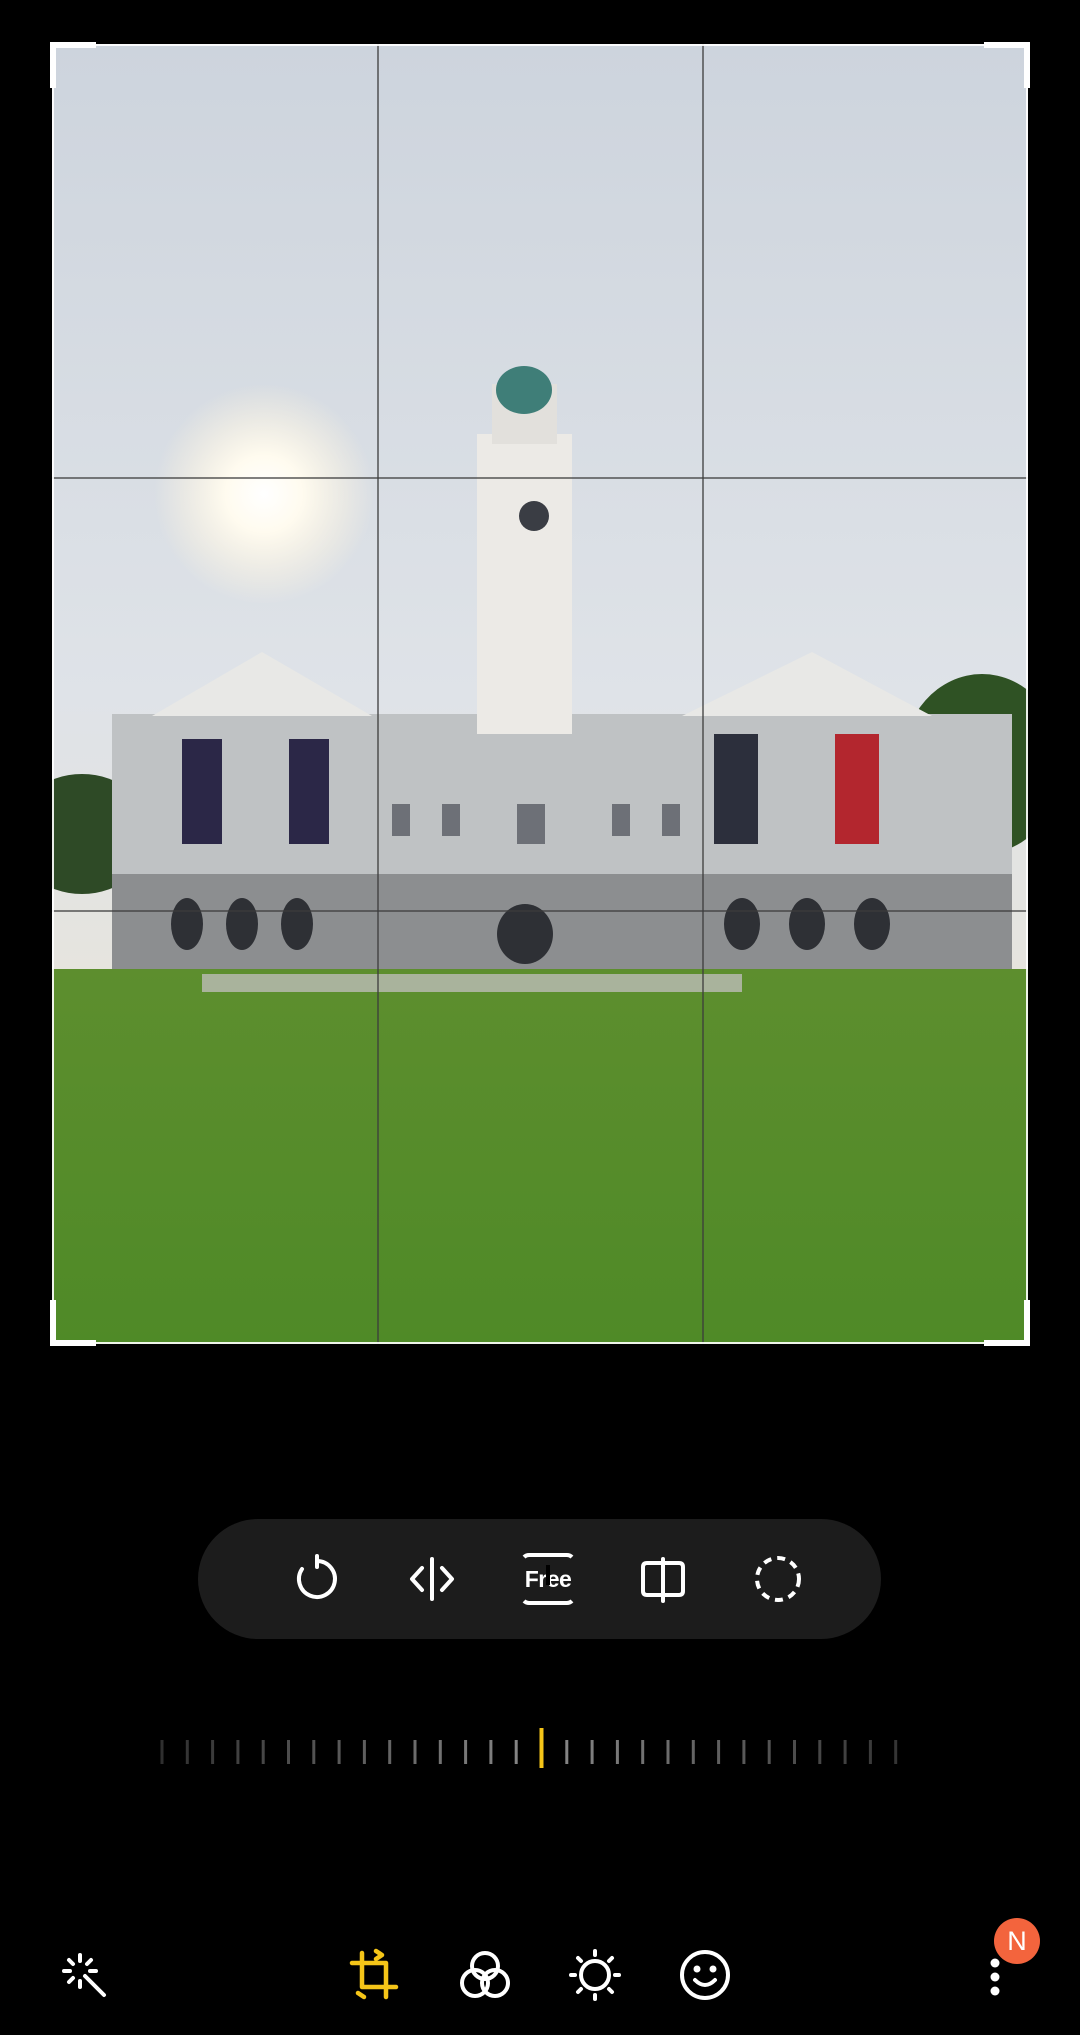 This screenshot has width=1080, height=2035. I want to click on aspect-ratio-label: Free, so click(548, 1579).